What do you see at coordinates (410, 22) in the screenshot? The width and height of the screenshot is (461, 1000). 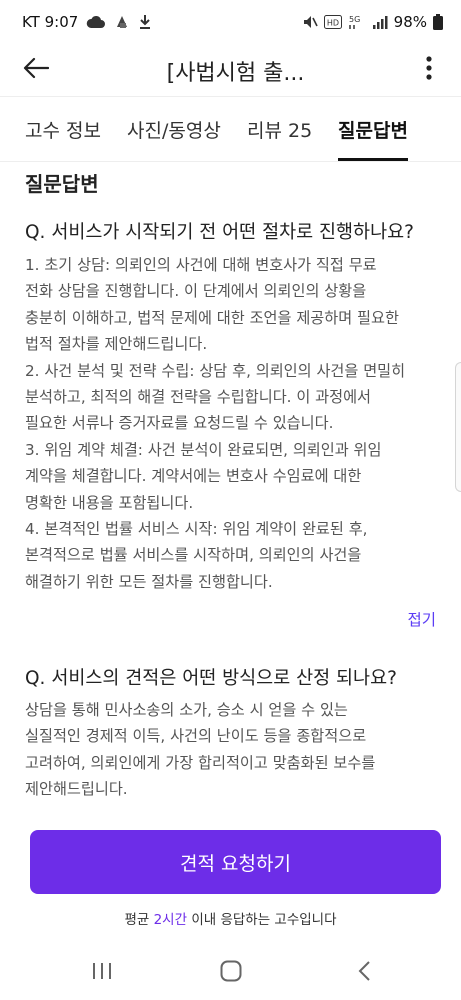 I see `battery-percent: 98%` at bounding box center [410, 22].